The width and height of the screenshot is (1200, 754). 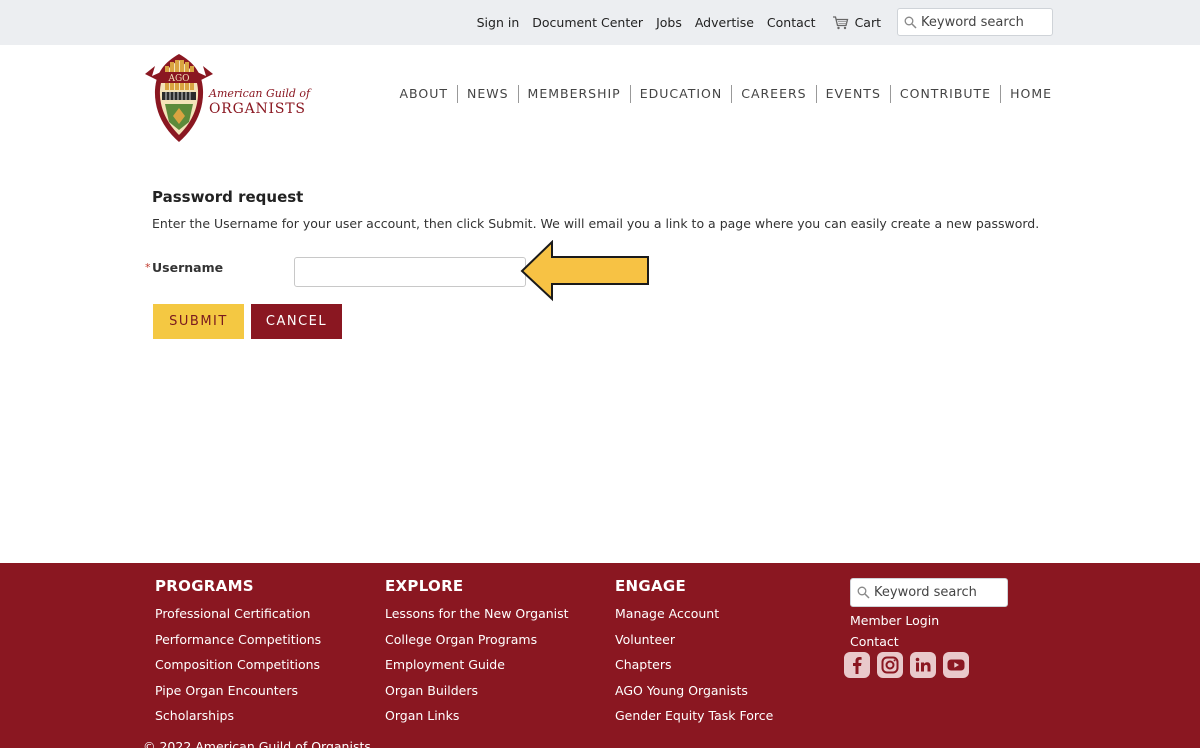 I want to click on footer-programs-heading: PROGRAMS, so click(x=204, y=586).